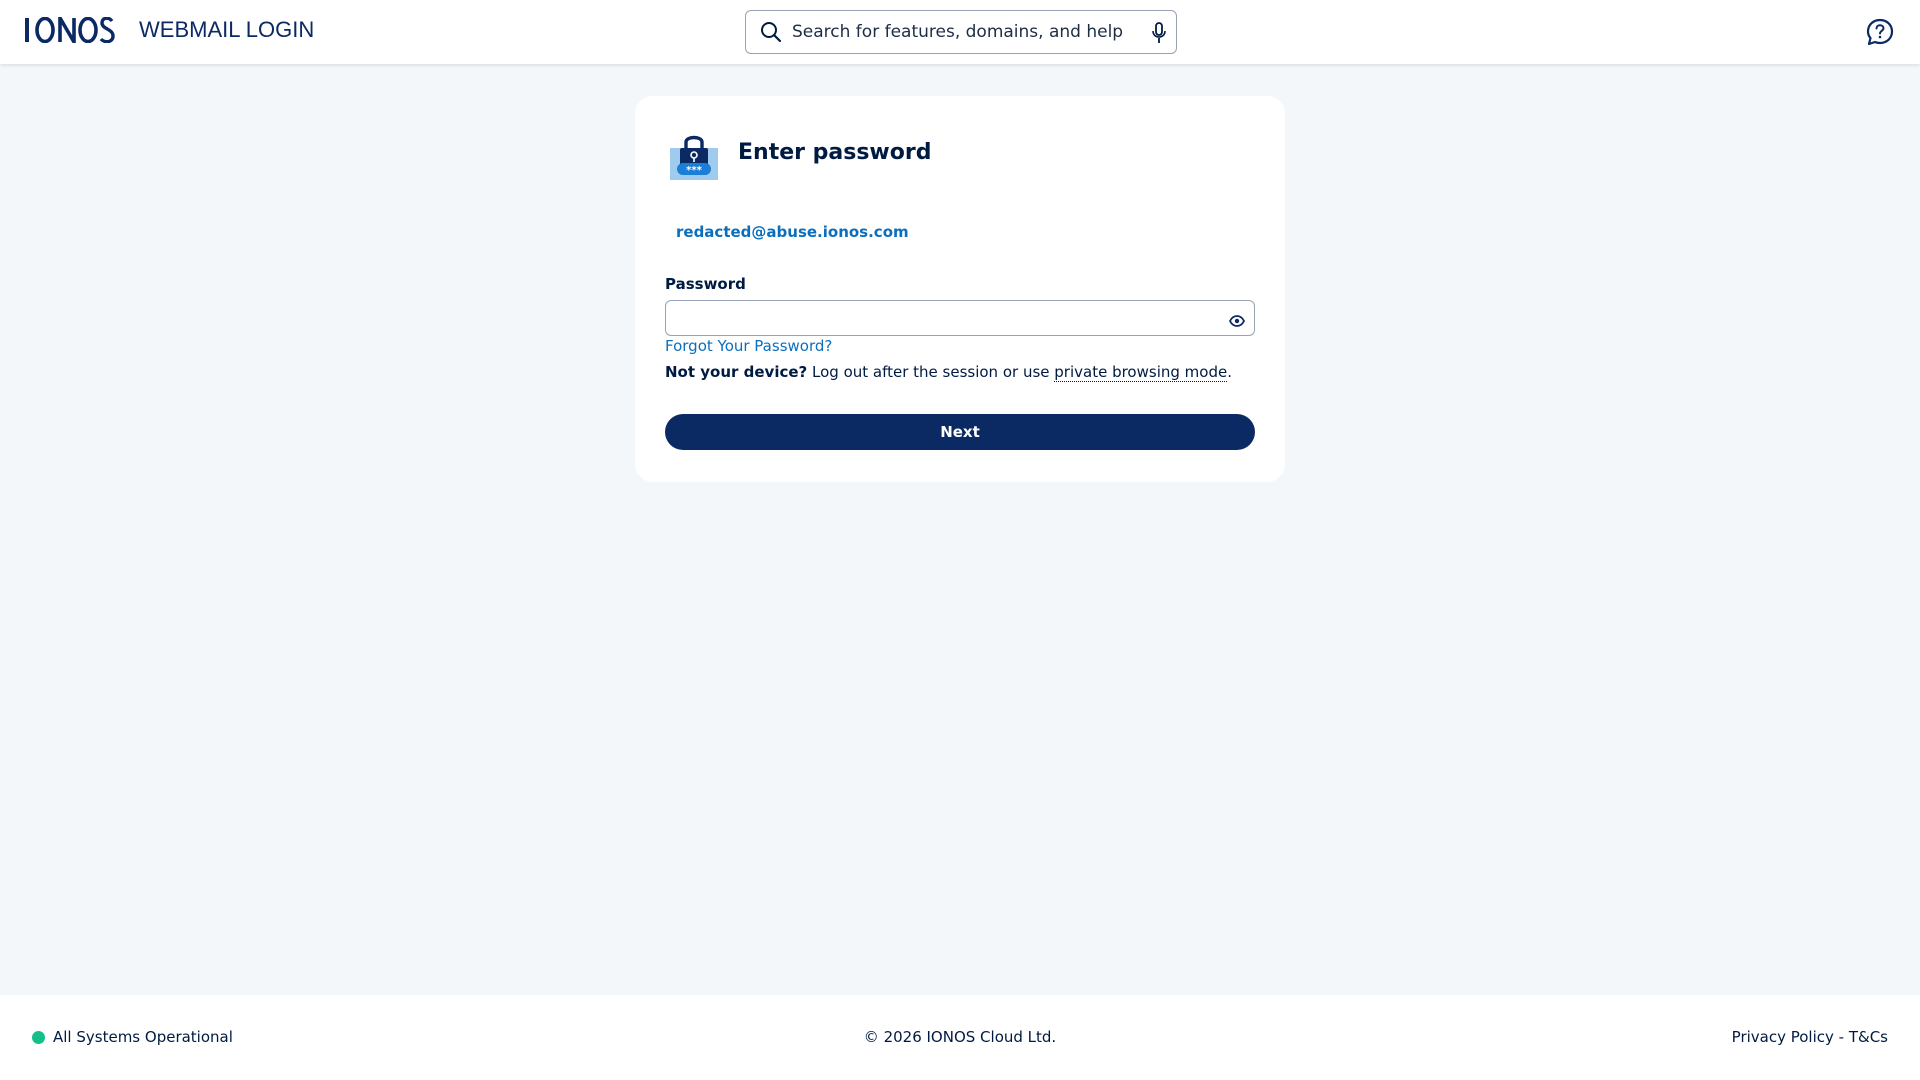 The image size is (1920, 1080). What do you see at coordinates (792, 232) in the screenshot?
I see `account-email: redacted@abuse.ionos.com` at bounding box center [792, 232].